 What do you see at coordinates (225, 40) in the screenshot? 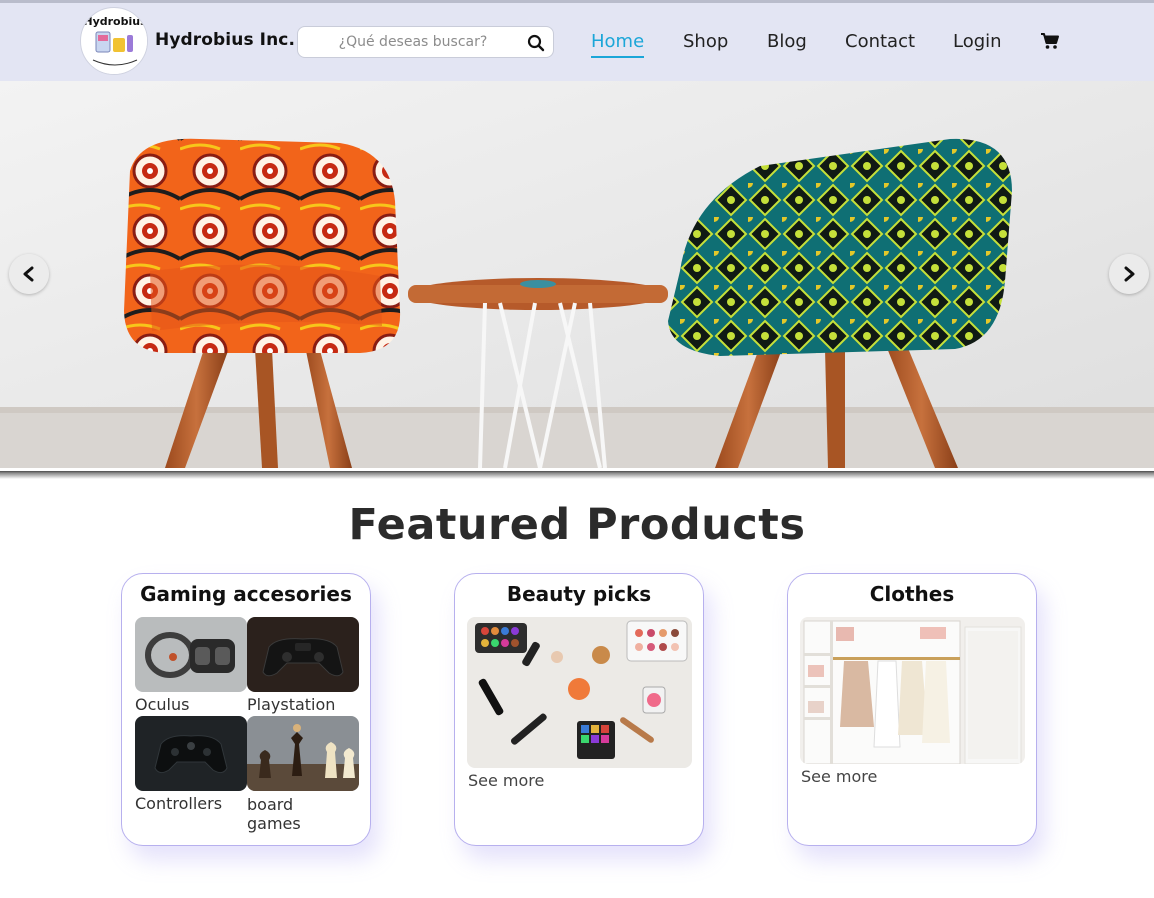
I see `brand-name: Hydrobius Inc.` at bounding box center [225, 40].